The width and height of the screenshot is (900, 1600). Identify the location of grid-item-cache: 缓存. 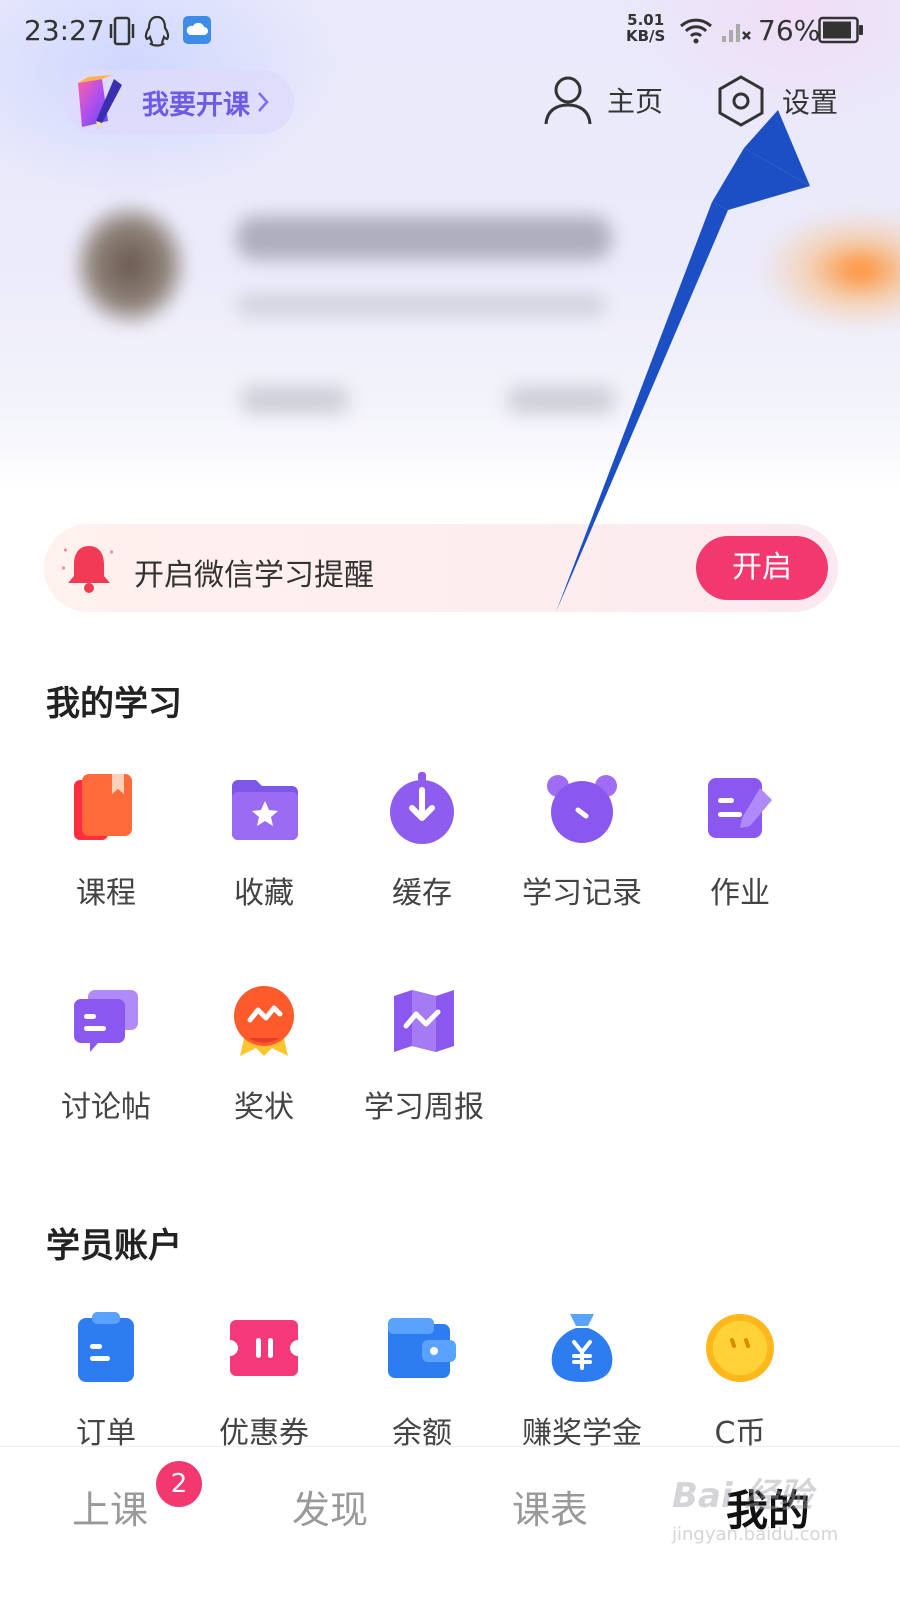
(422, 841).